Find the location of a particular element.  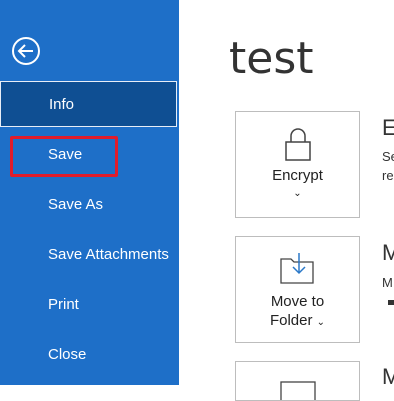

encrypt-desc-line1: Se is located at coordinates (388, 156).